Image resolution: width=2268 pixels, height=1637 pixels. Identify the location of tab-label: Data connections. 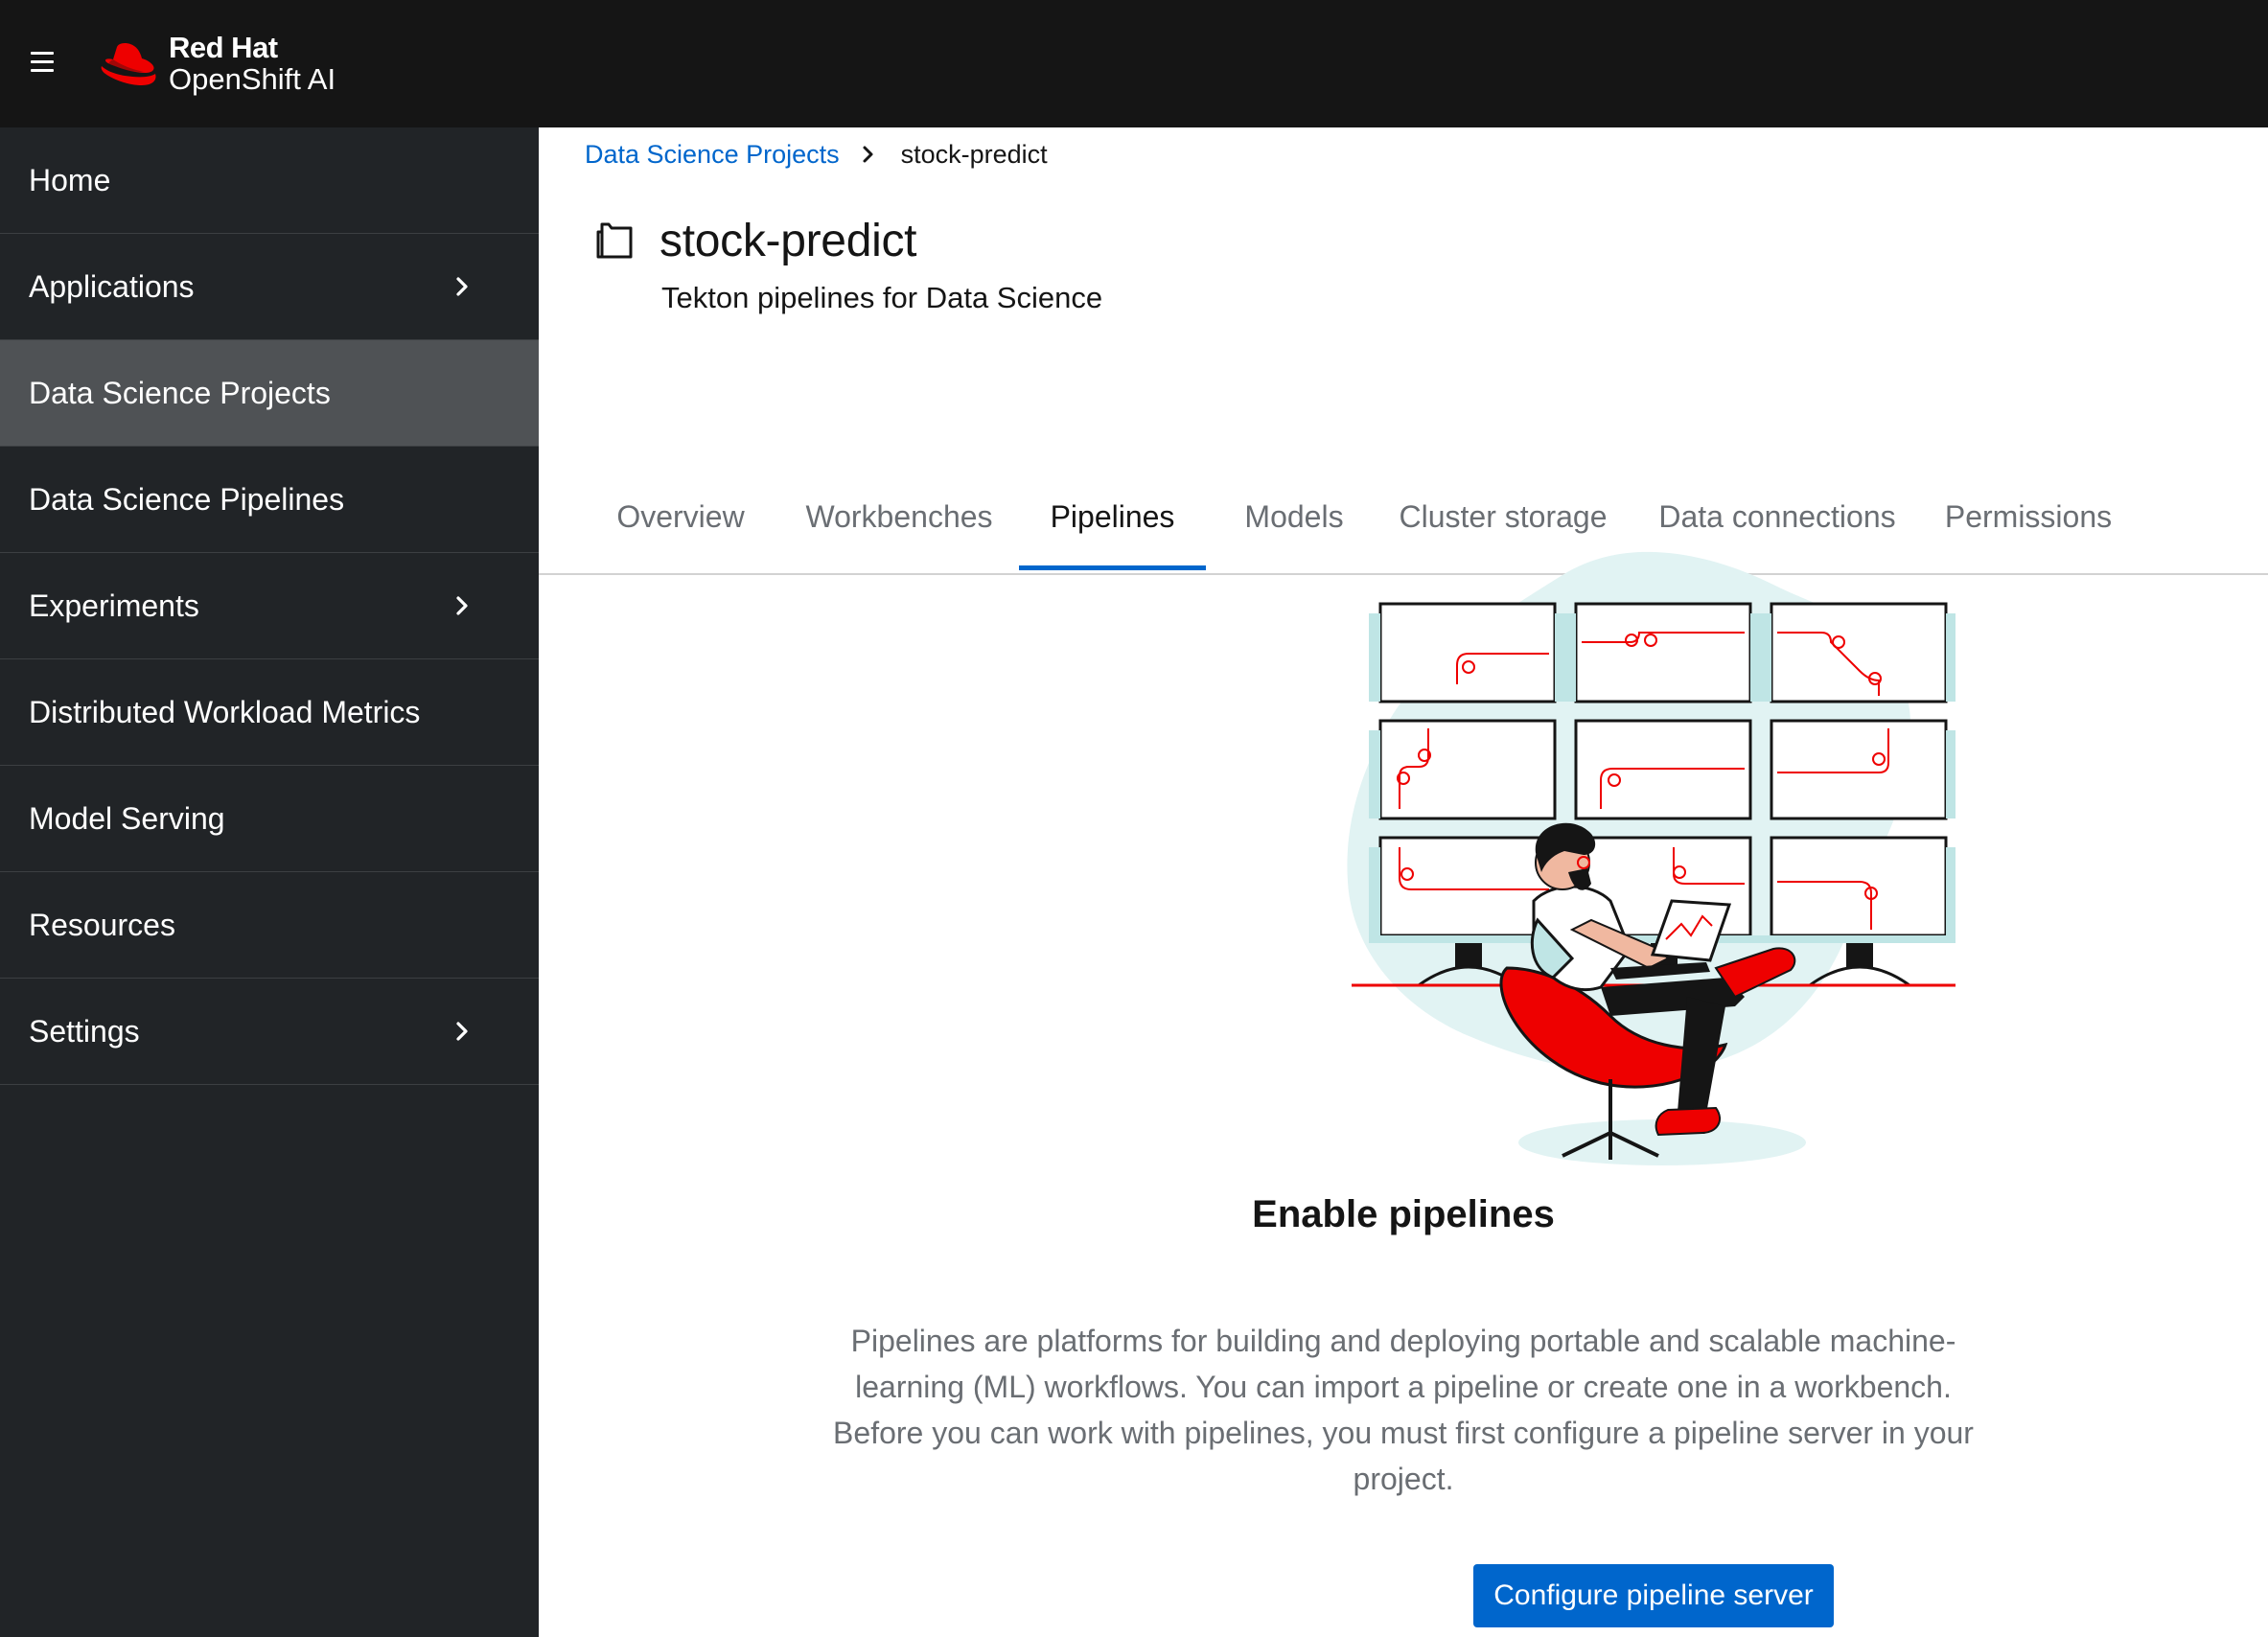
(1777, 516).